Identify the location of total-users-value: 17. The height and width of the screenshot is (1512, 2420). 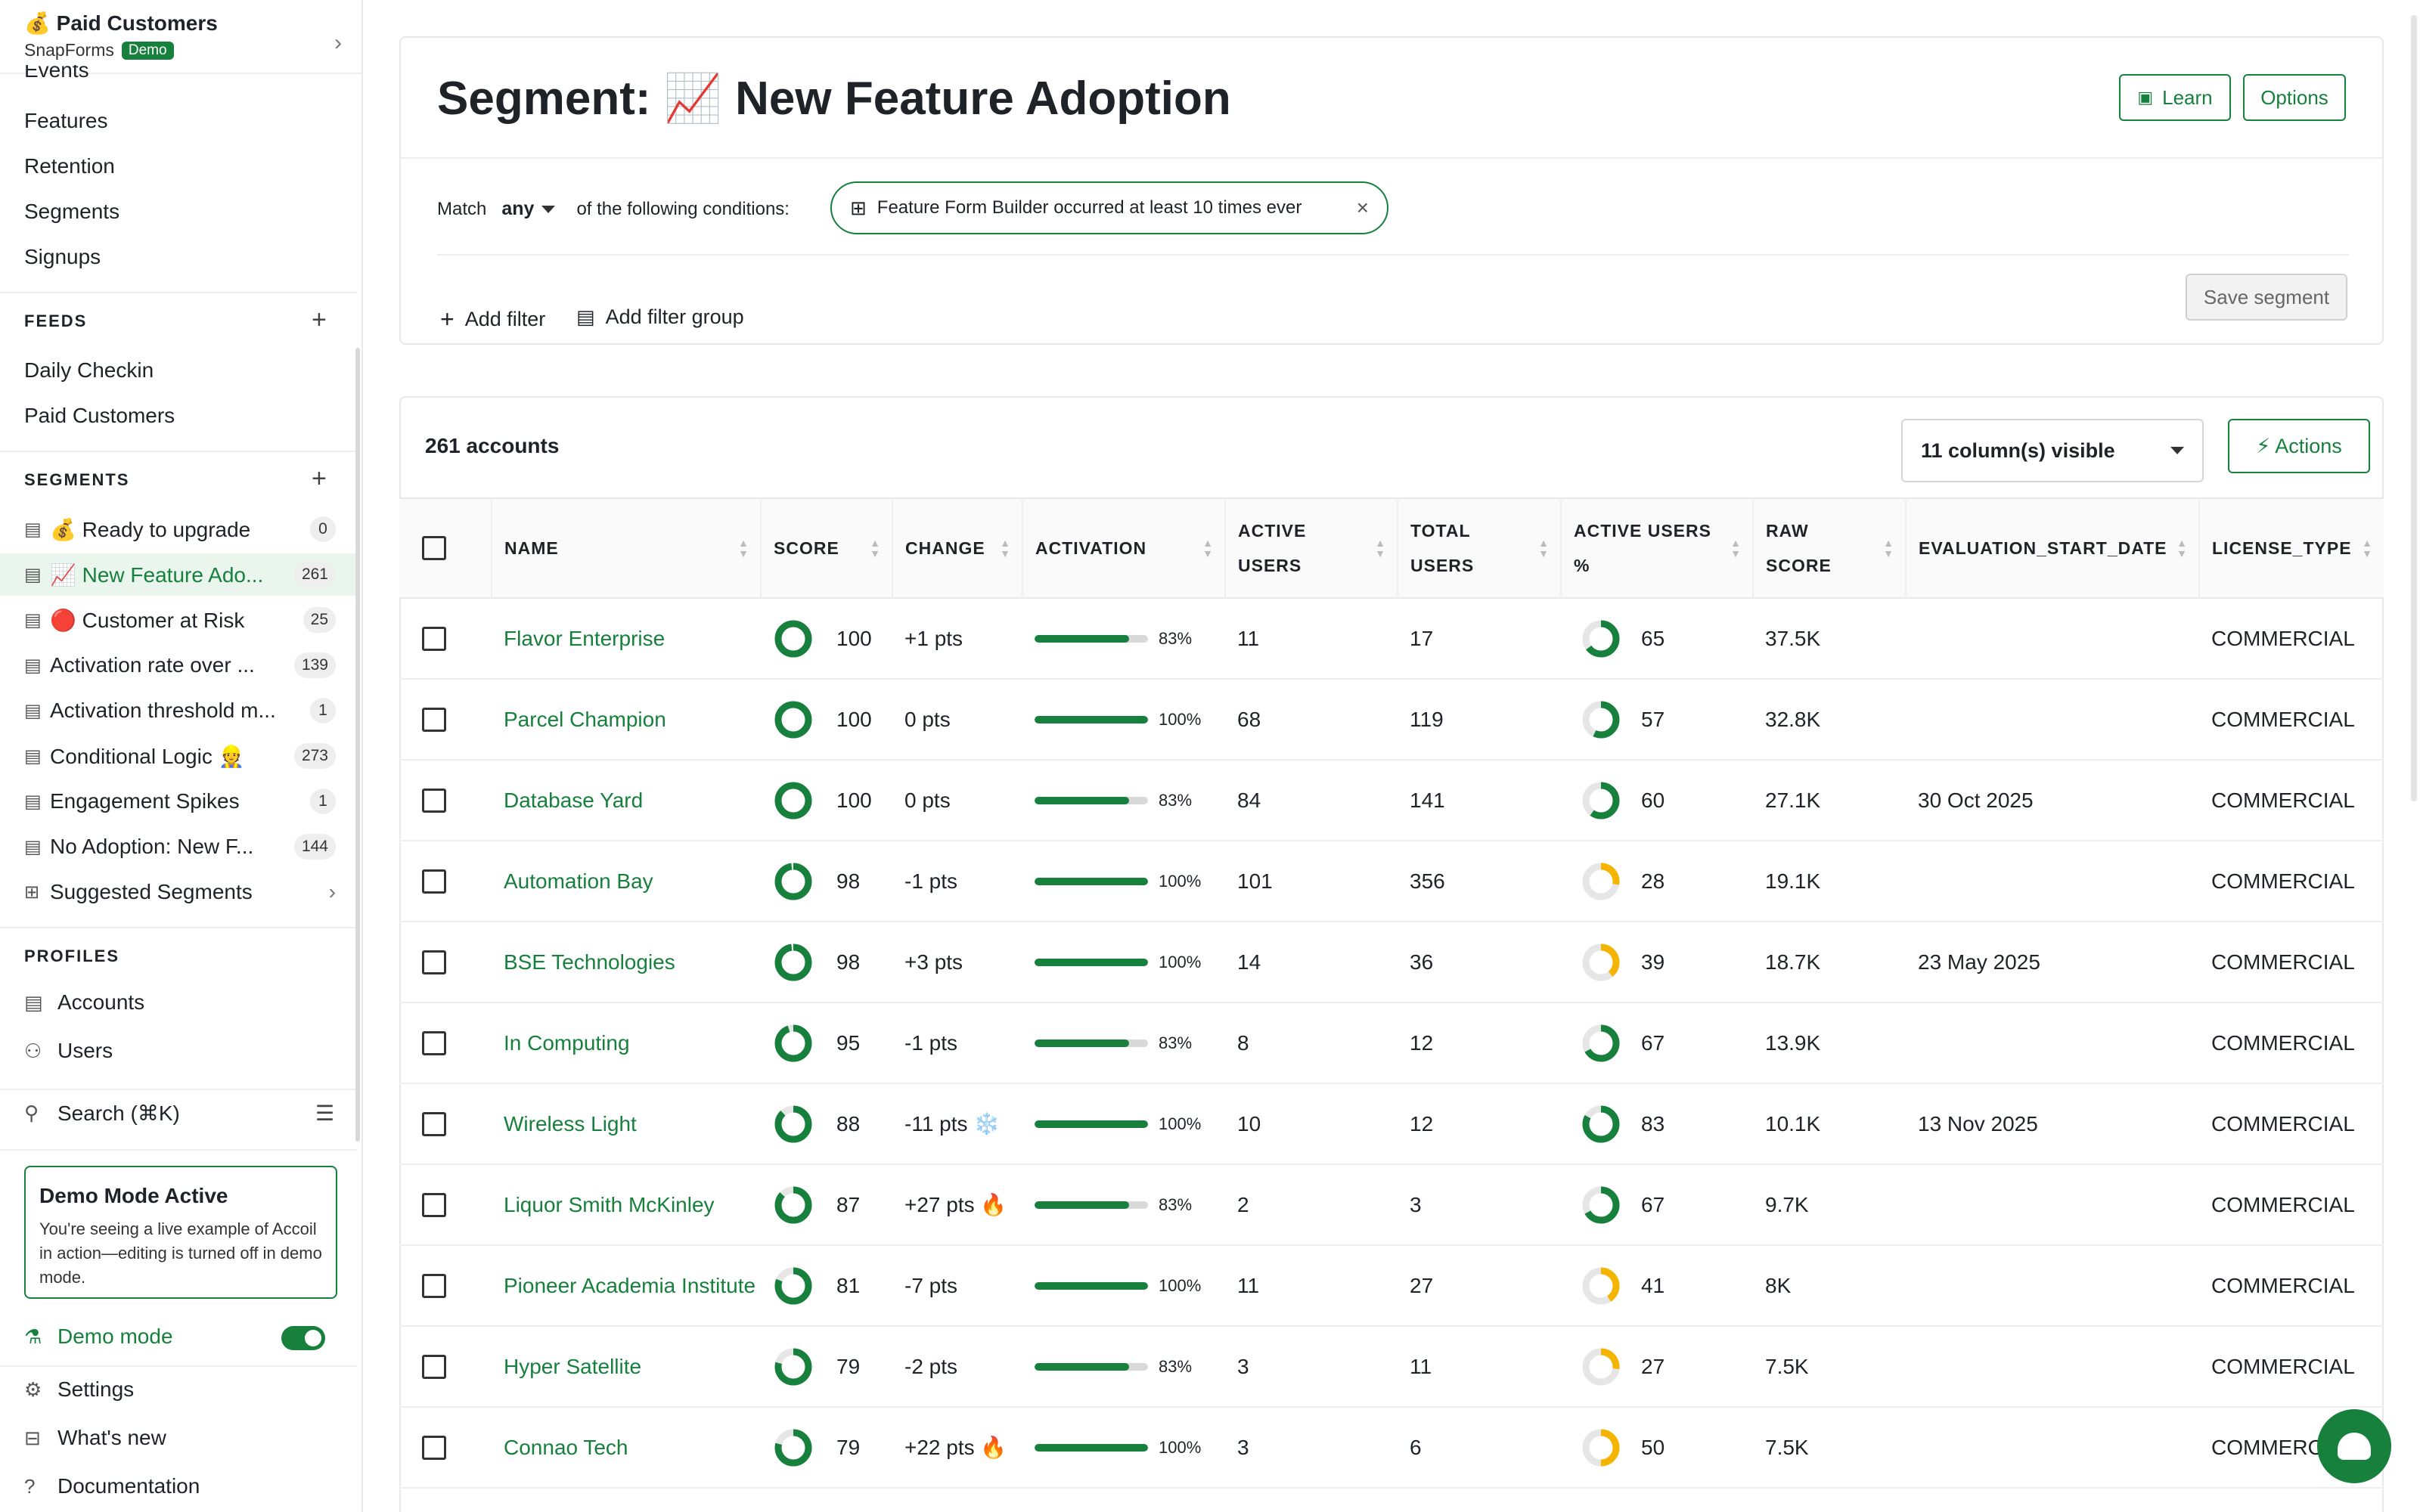
(1422, 638).